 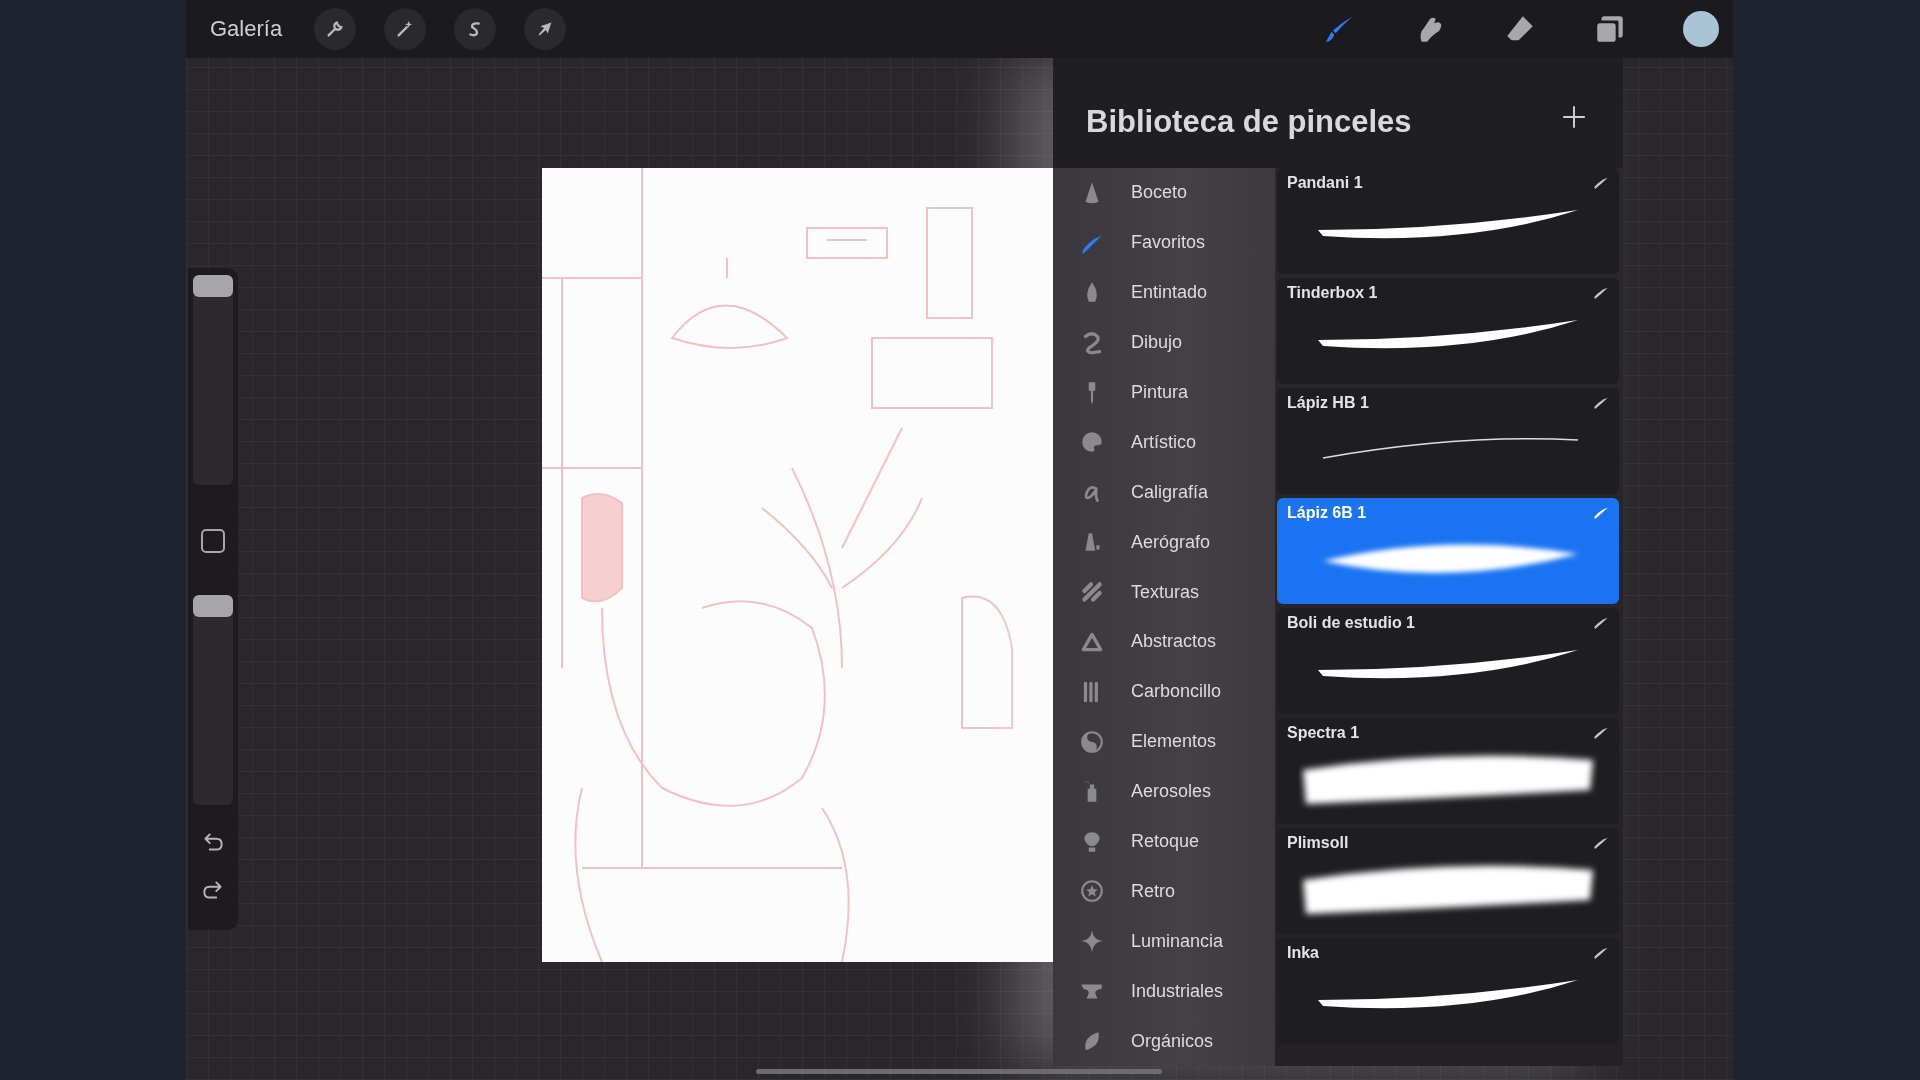 I want to click on s-curve-button, so click(x=475, y=29).